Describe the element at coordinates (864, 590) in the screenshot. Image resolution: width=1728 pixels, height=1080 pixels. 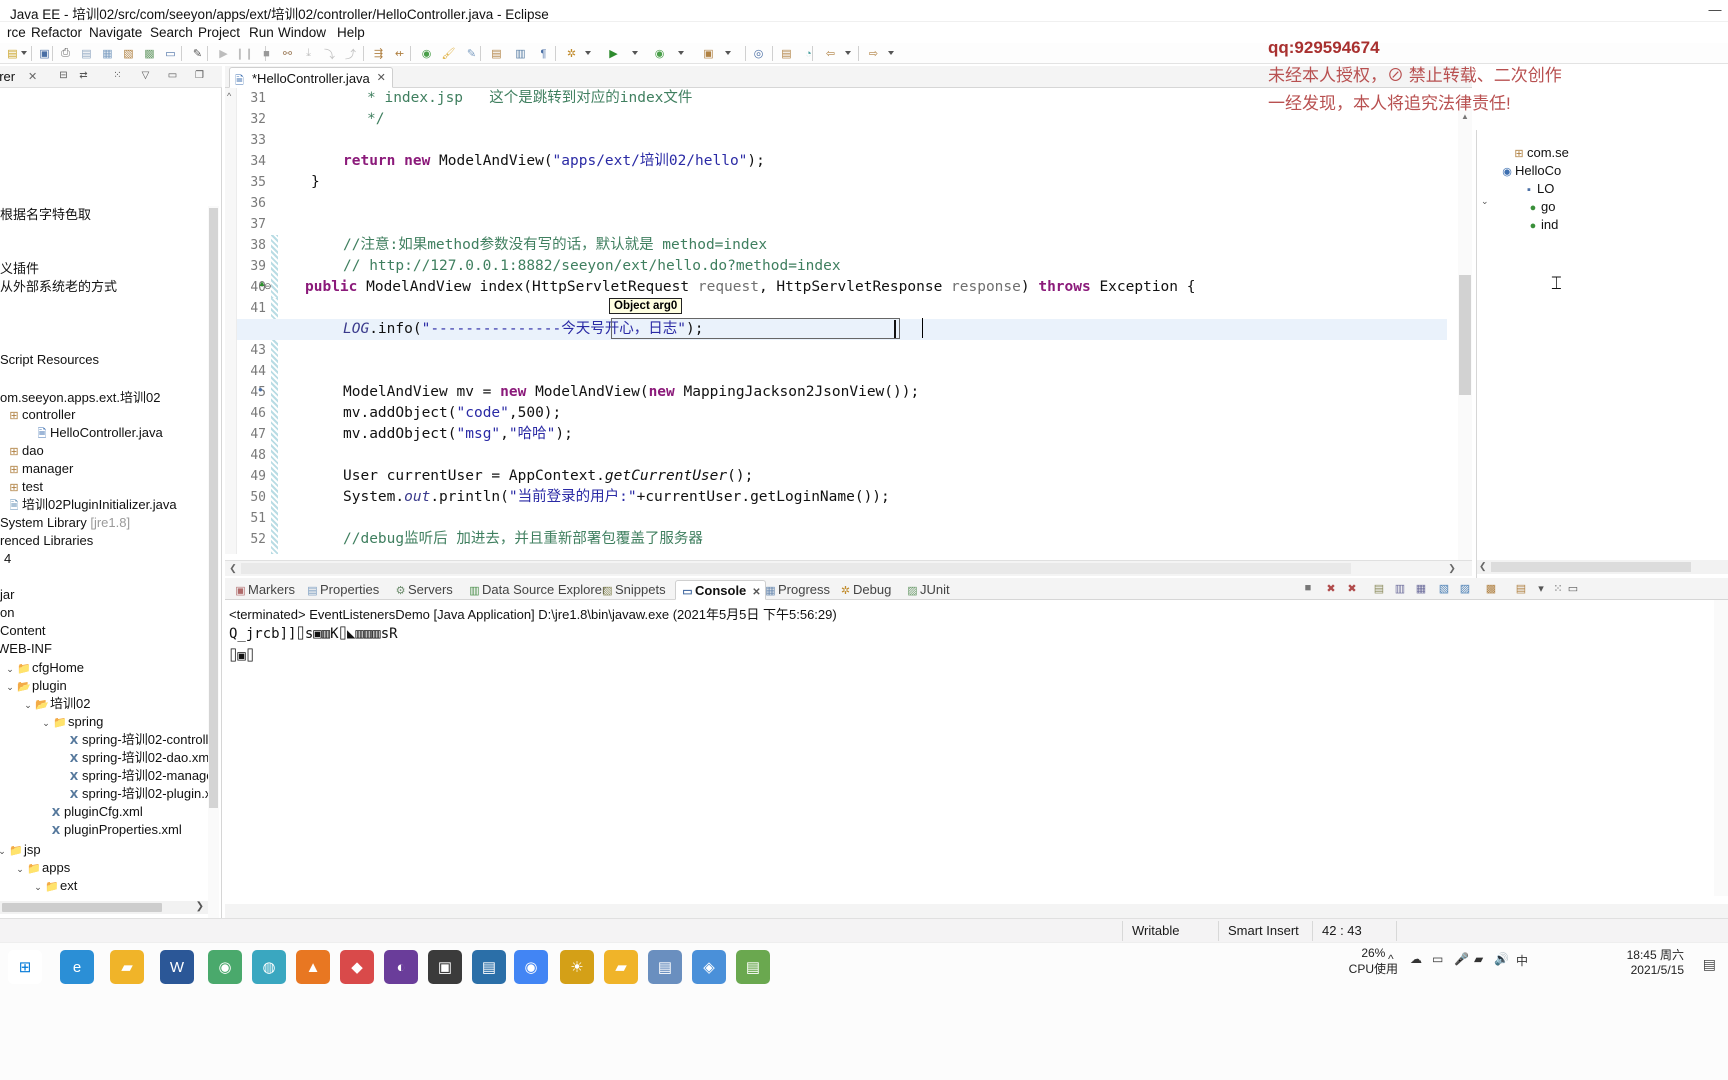
I see `console-tab-debug: ✲ Debug` at that location.